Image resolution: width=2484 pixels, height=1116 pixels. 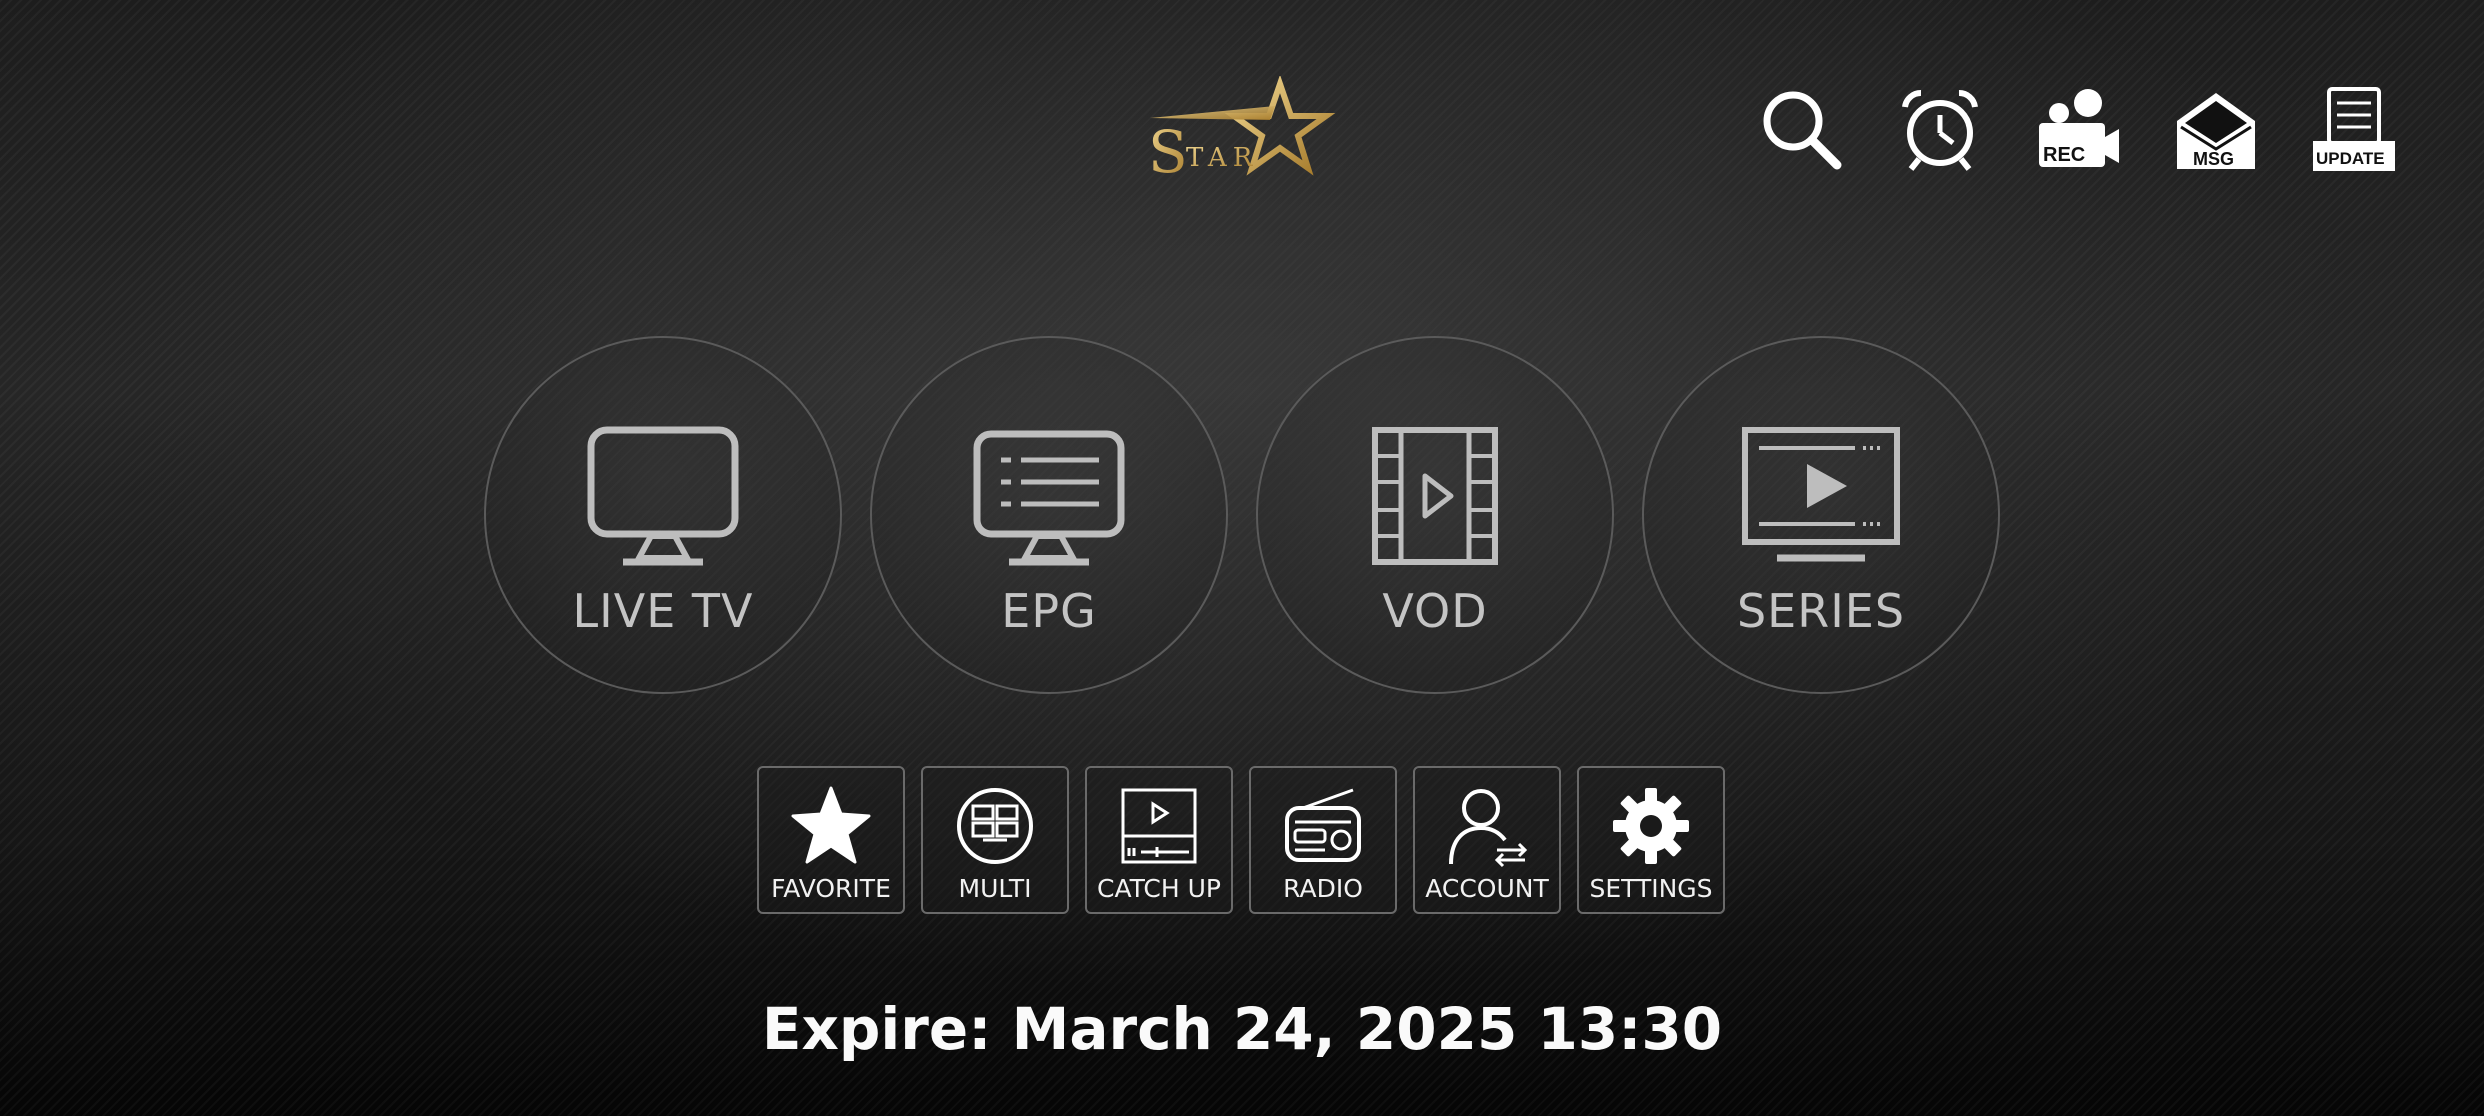 I want to click on radio-button: RADIO, so click(x=1323, y=840).